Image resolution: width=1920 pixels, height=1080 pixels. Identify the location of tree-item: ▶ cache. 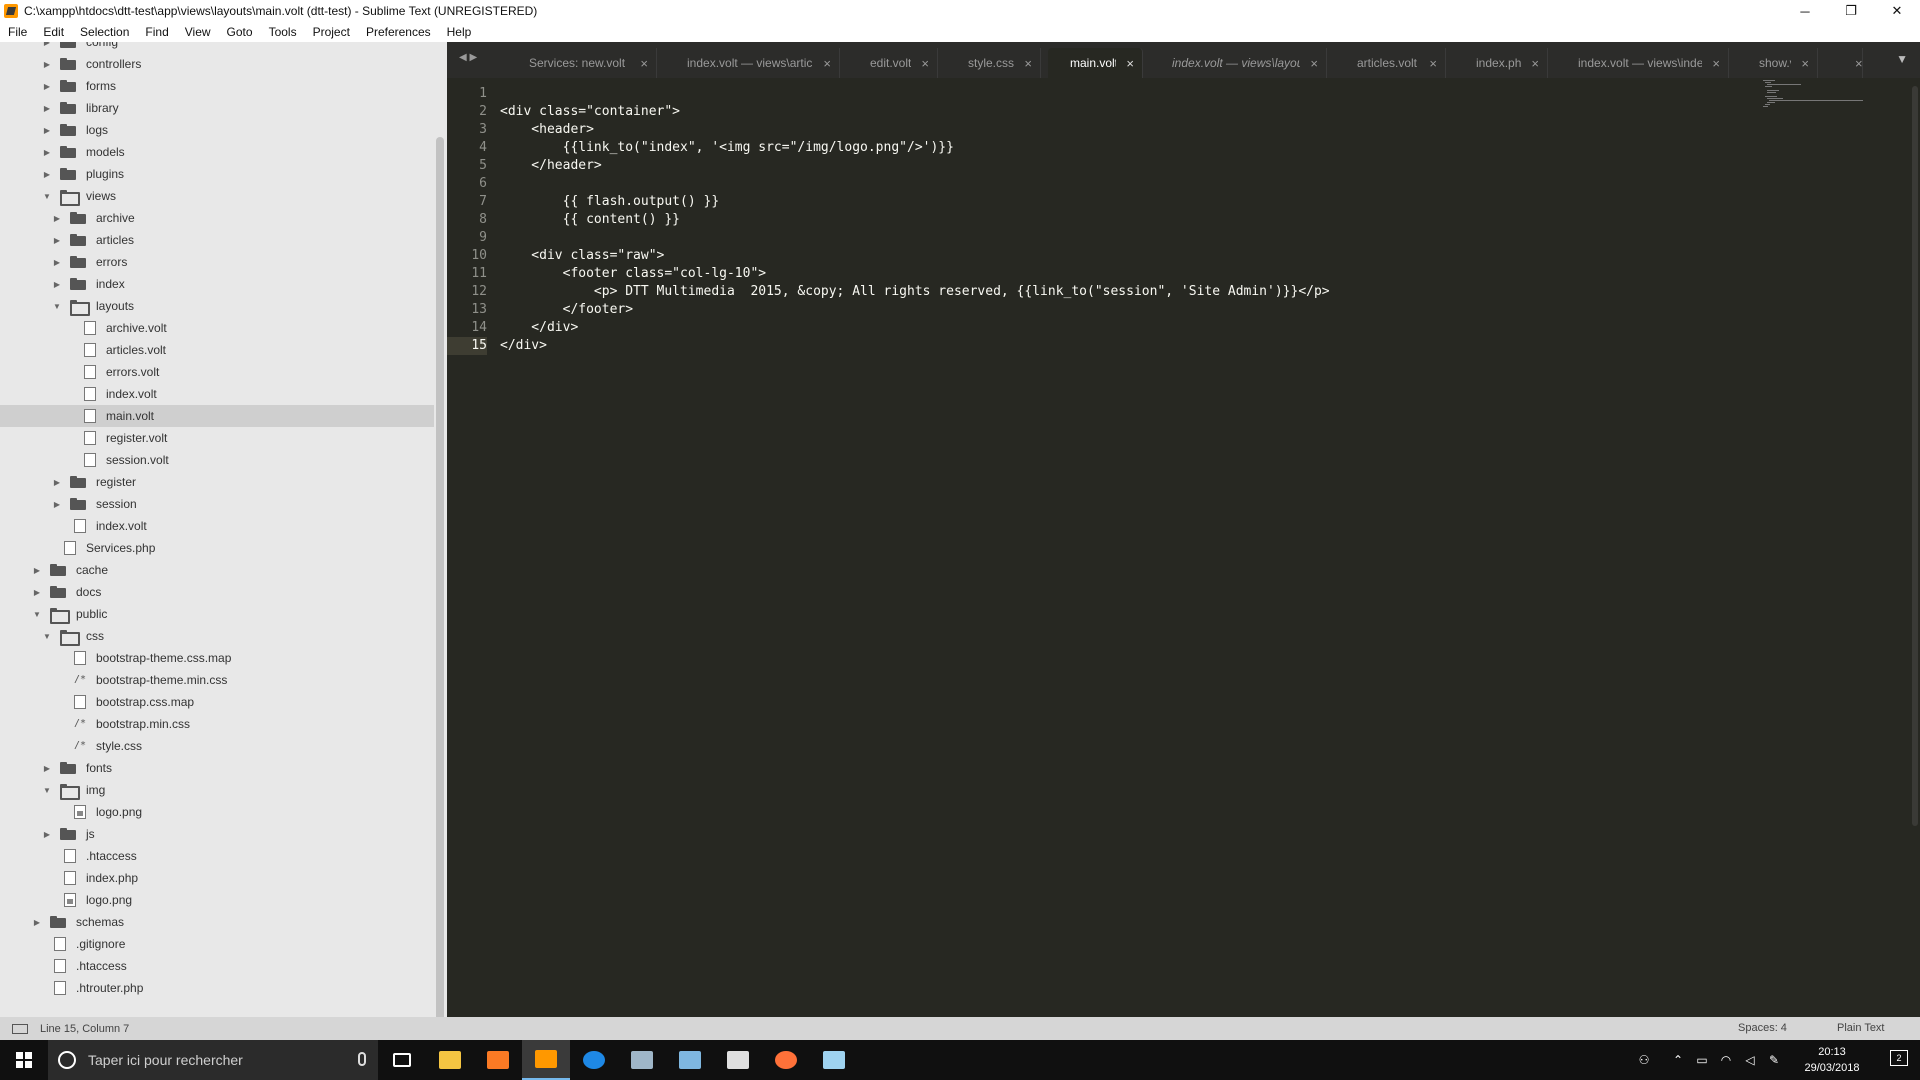
(217, 570).